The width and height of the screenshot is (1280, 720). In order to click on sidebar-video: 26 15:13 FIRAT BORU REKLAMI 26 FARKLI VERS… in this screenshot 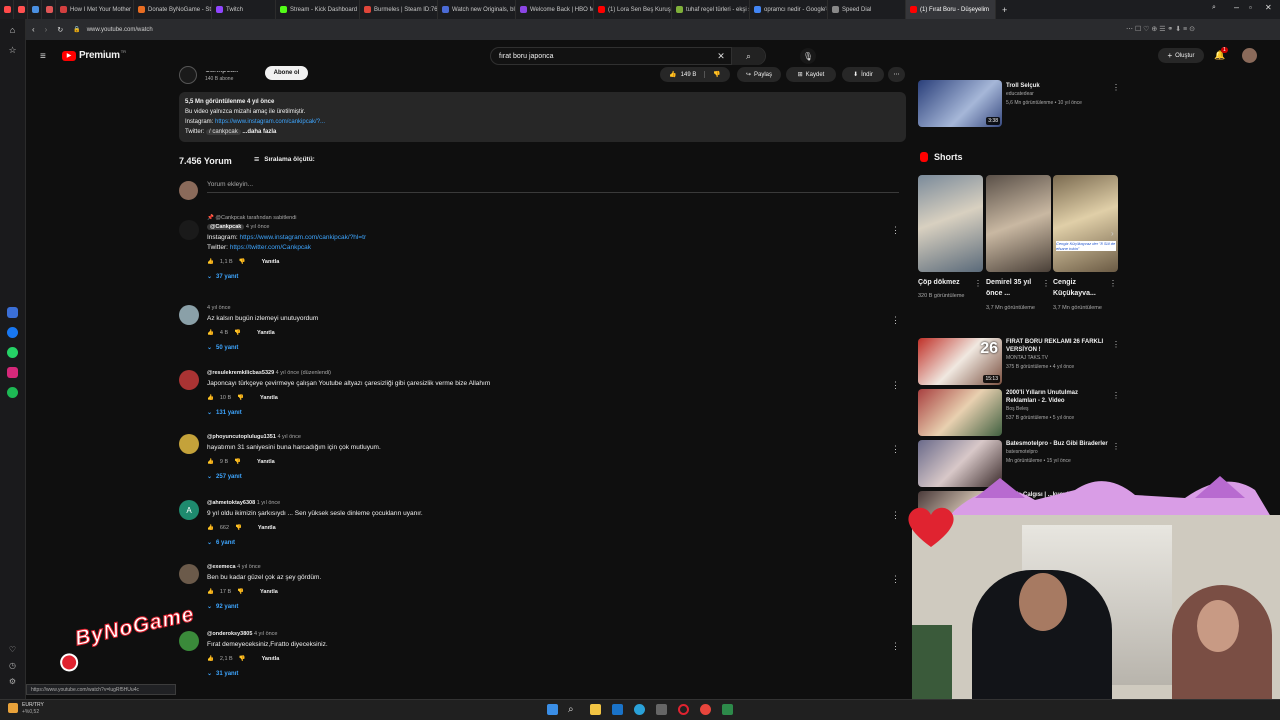, I will do `click(1019, 362)`.